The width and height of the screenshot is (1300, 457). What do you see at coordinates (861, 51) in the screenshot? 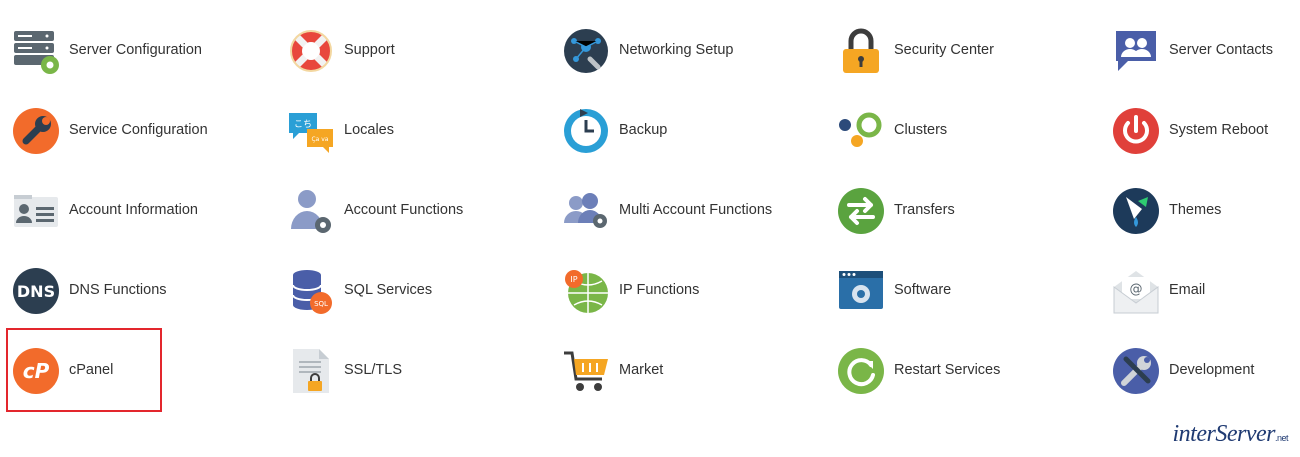
I see `padlock-icon` at bounding box center [861, 51].